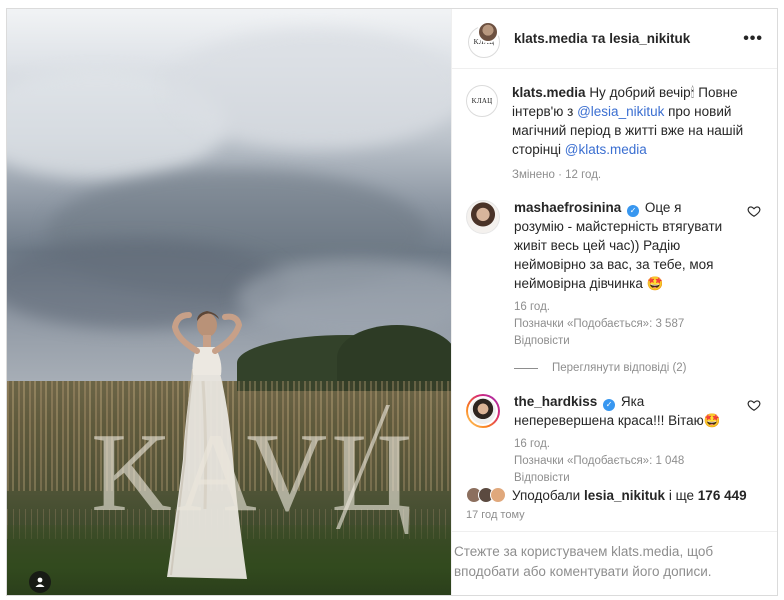 The width and height of the screenshot is (784, 600). I want to click on caption-username: klats.media, so click(549, 92).